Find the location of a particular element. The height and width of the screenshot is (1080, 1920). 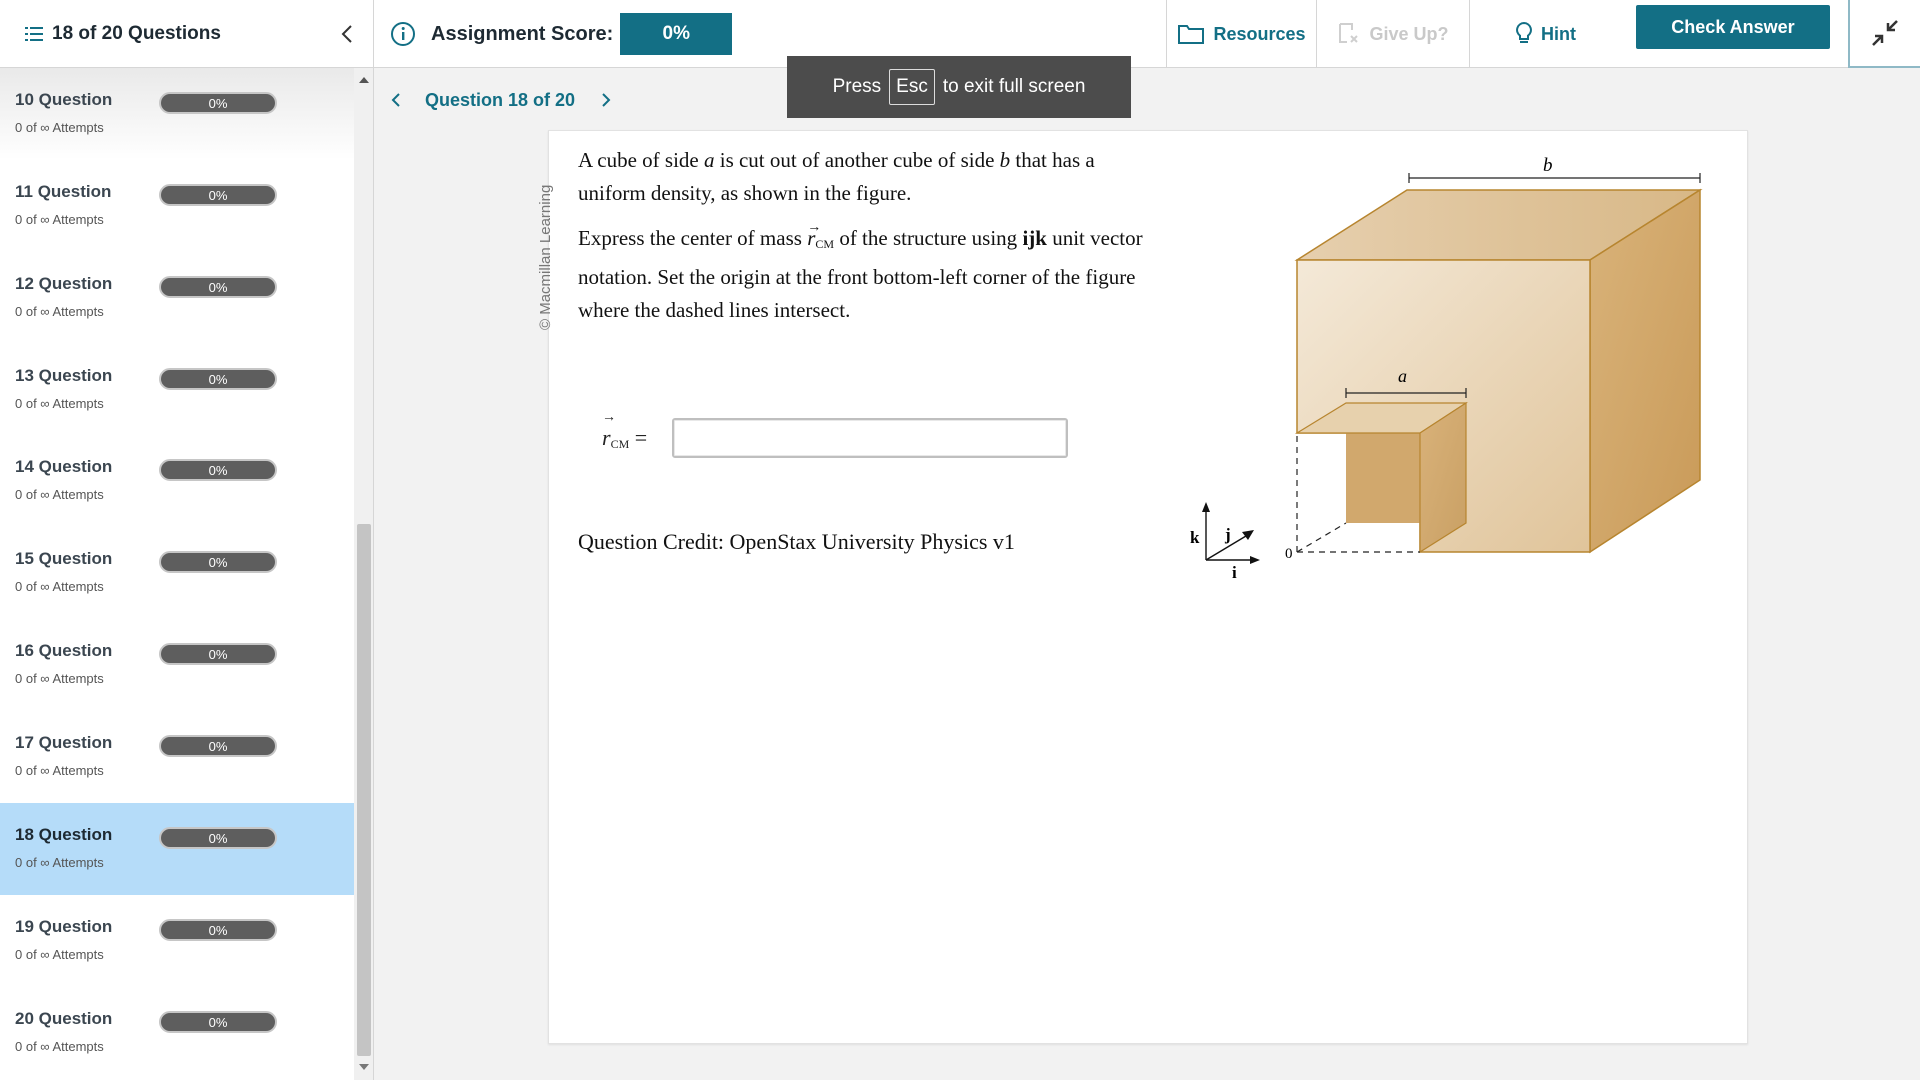

prompt-text: A cube of side is located at coordinates (641, 160).